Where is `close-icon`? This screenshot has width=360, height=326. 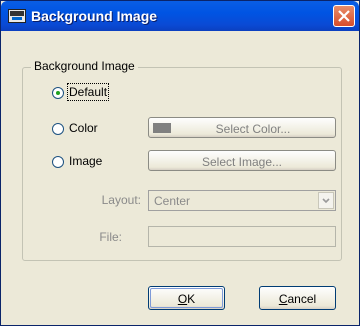 close-icon is located at coordinates (344, 16).